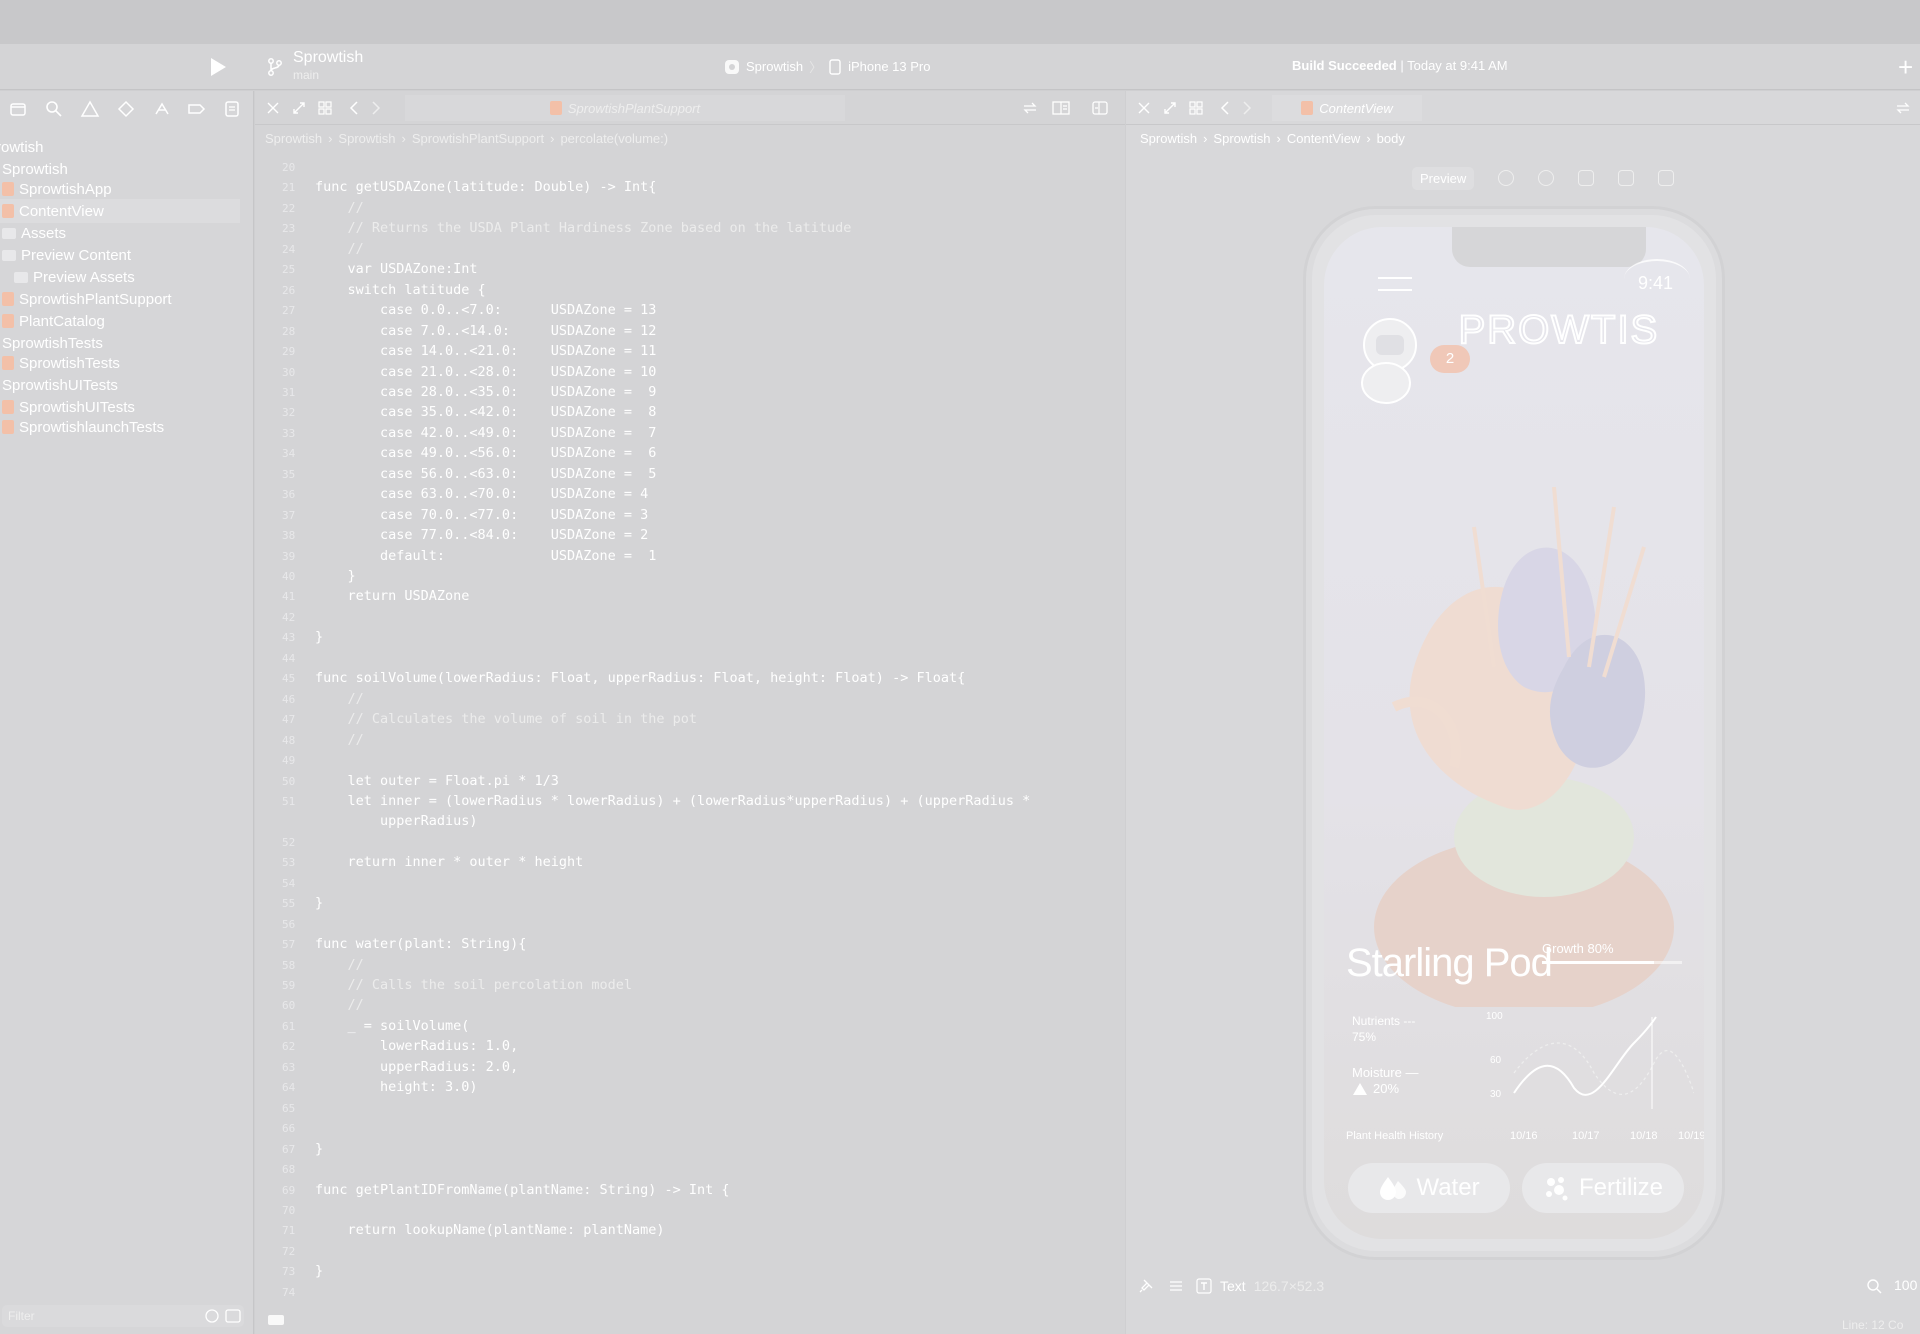 The image size is (1920, 1334). I want to click on code-line: 22 //, so click(690, 209).